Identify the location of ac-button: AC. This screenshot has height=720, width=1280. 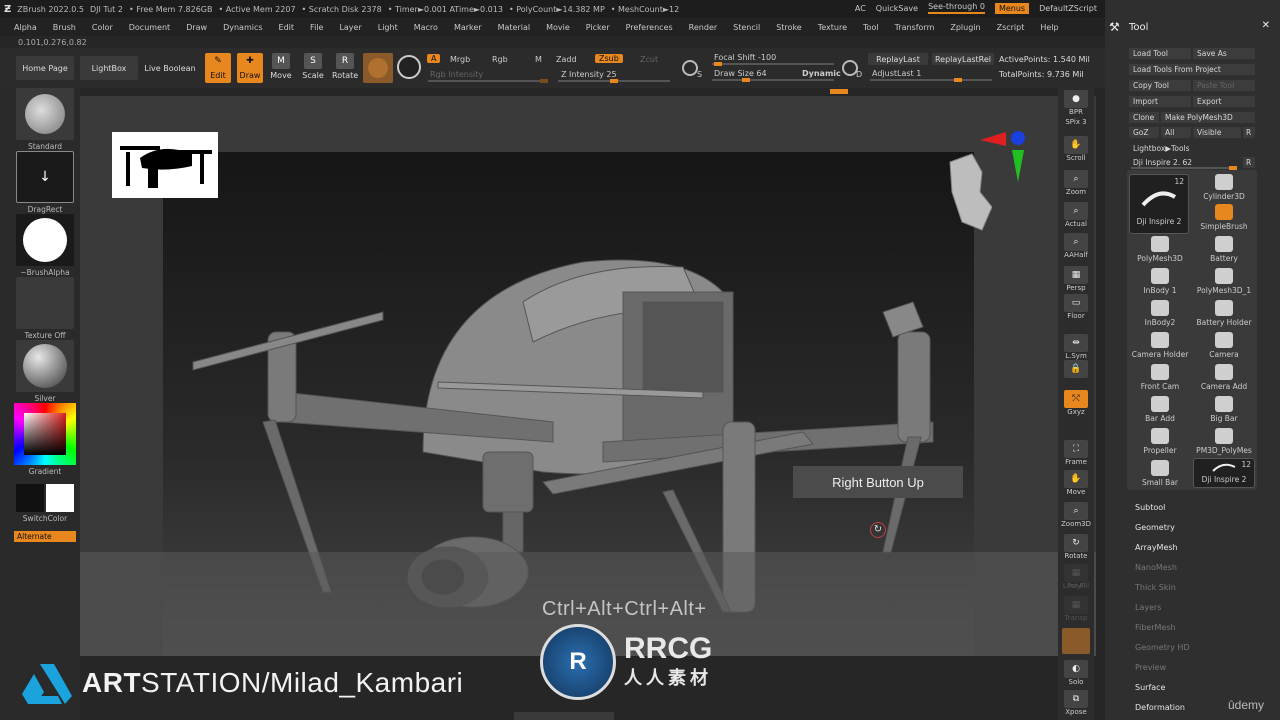
(860, 8).